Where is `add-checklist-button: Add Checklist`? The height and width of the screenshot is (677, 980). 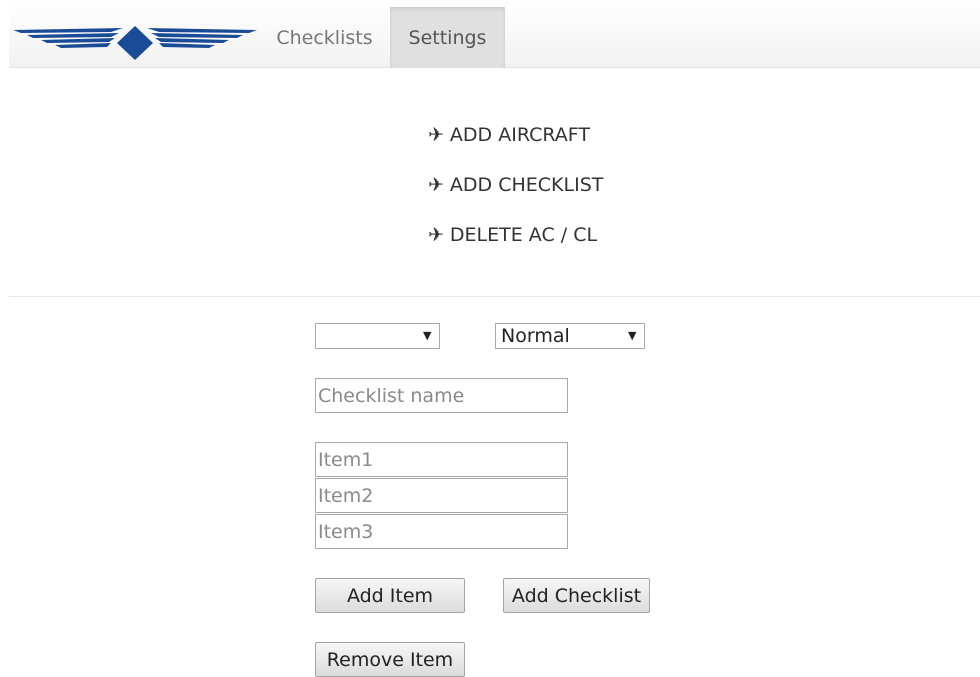 add-checklist-button: Add Checklist is located at coordinates (576, 595).